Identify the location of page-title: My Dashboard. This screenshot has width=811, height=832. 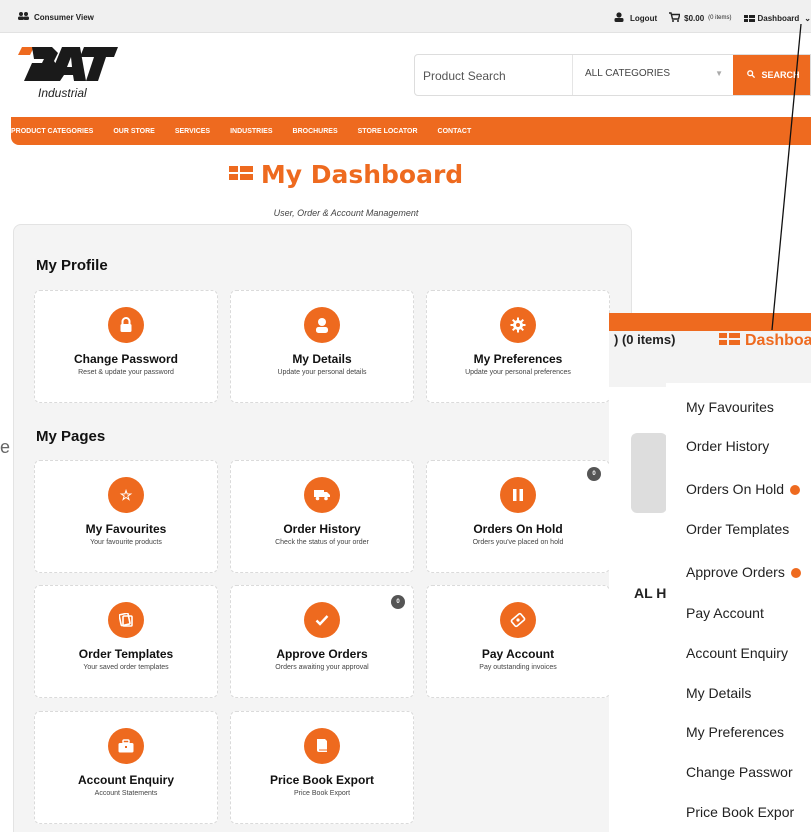
(346, 174).